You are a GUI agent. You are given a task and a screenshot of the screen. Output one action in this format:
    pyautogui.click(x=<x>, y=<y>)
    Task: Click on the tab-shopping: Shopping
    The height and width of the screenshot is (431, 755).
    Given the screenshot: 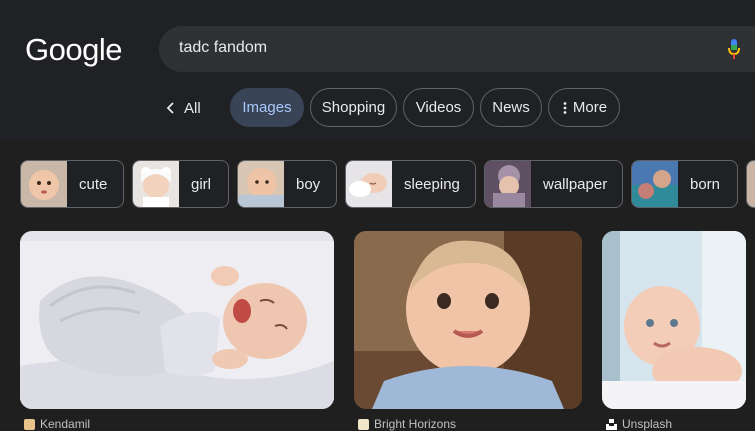 What is the action you would take?
    pyautogui.click(x=353, y=107)
    